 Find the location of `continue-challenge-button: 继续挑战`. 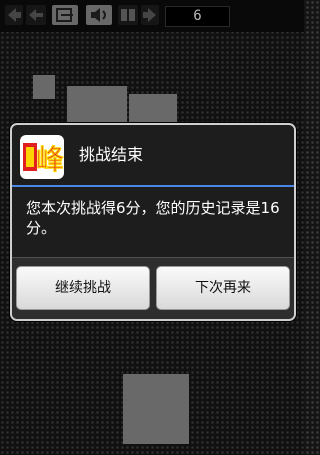

continue-challenge-button: 继续挑战 is located at coordinates (83, 288).